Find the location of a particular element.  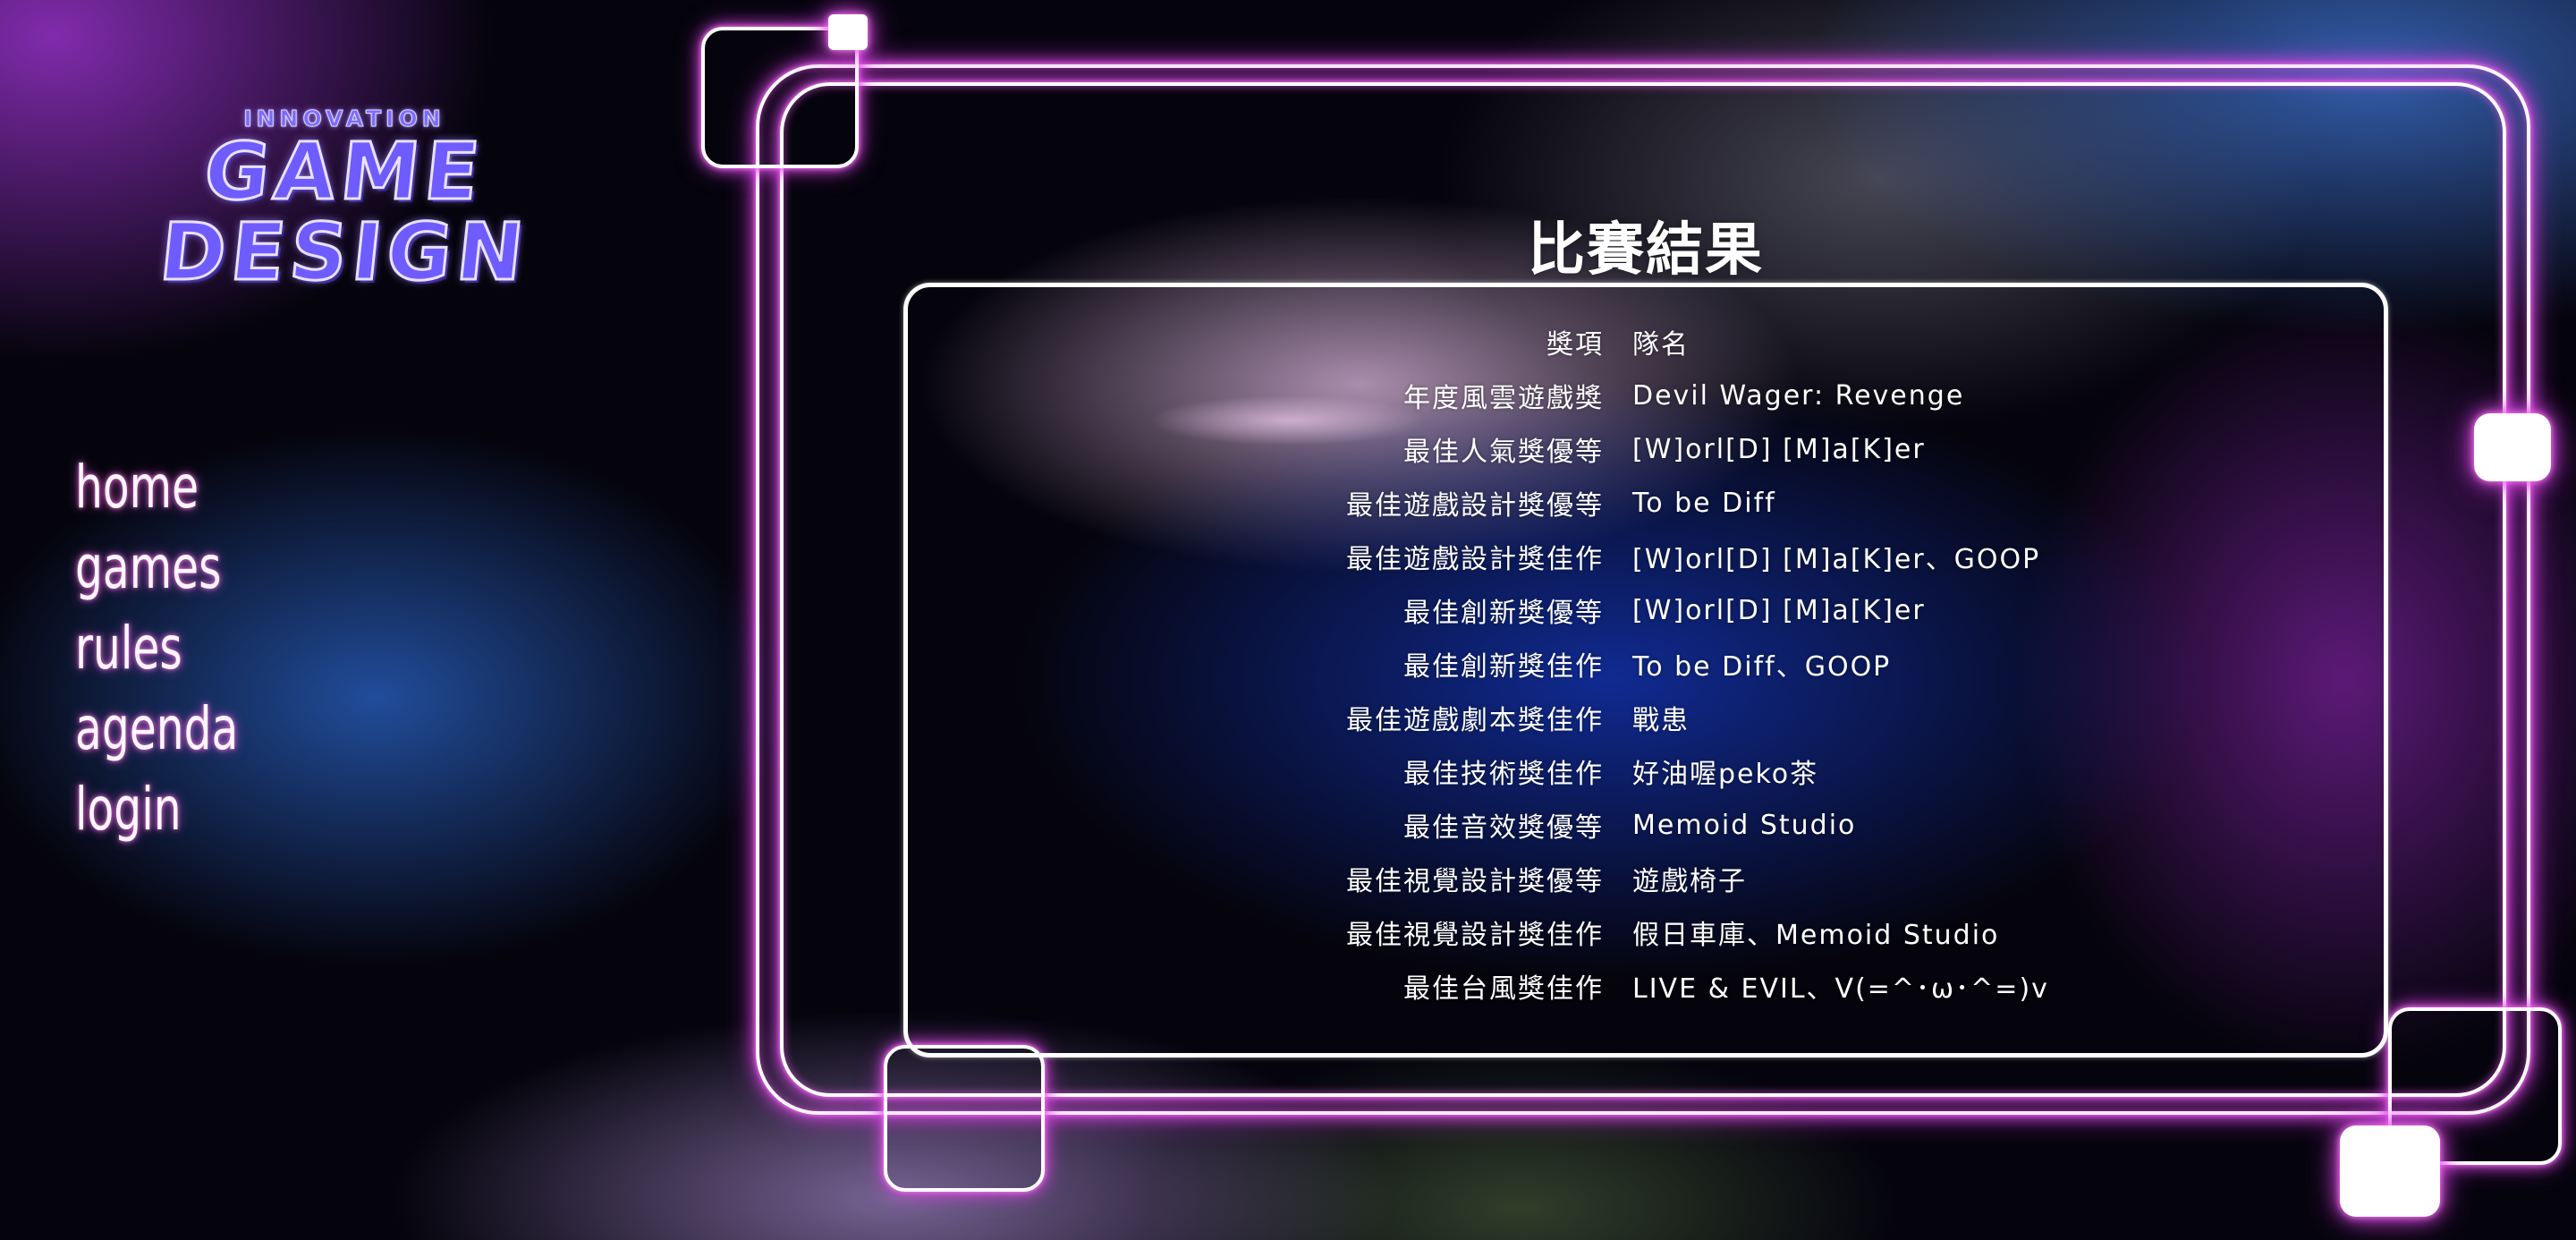

neon-node-bottom-right is located at coordinates (2390, 1171).